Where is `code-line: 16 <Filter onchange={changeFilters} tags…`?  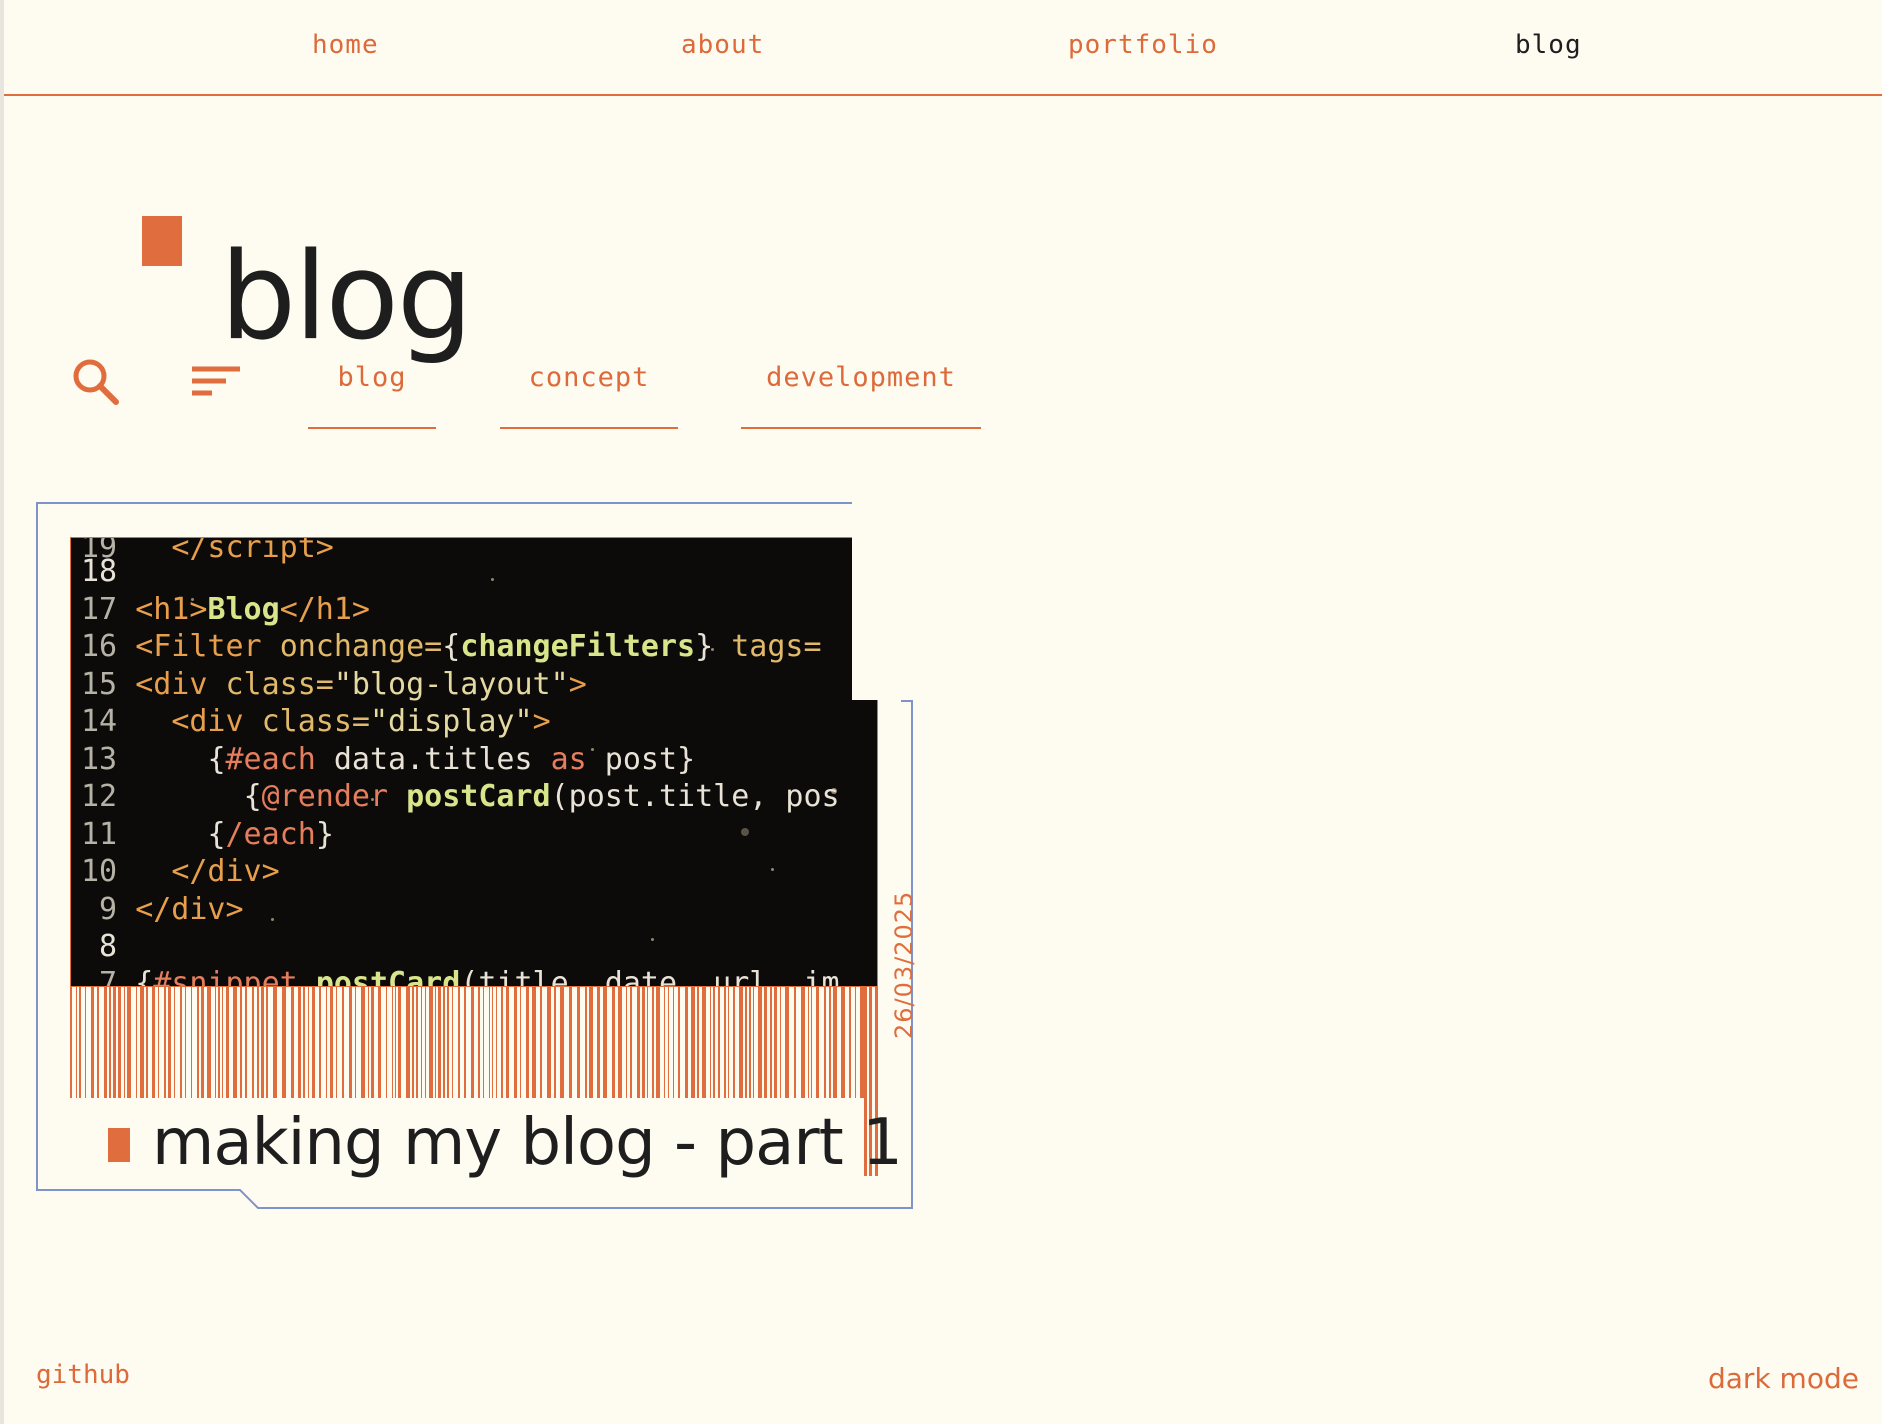 code-line: 16 <Filter onchange={changeFilters} tags… is located at coordinates (451, 646).